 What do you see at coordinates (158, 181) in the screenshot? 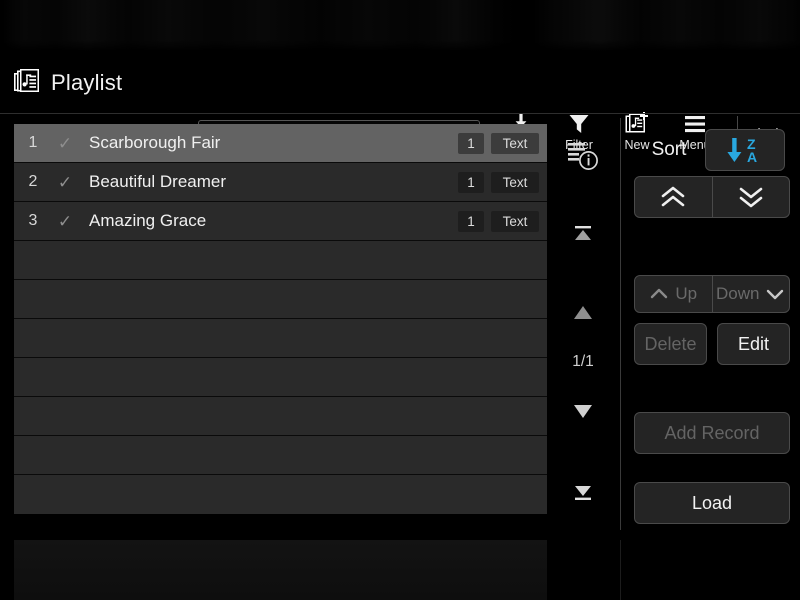
I see `row-title: Beautiful Dreamer` at bounding box center [158, 181].